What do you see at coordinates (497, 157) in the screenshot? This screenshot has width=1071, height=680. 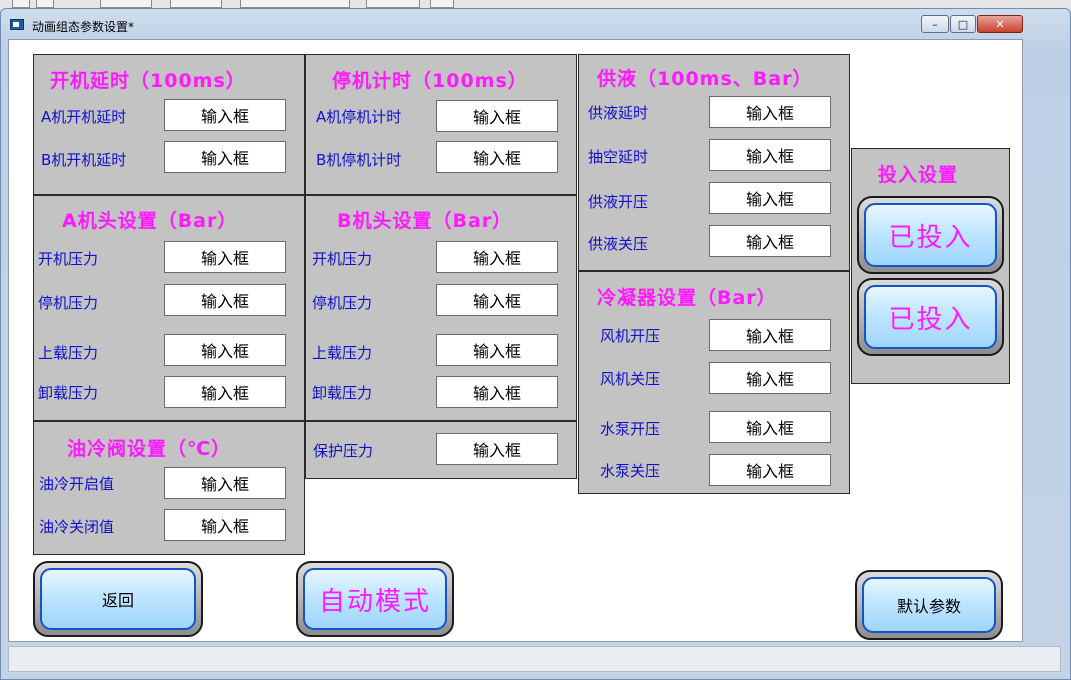 I see `stop-timer-b-input: 输入框` at bounding box center [497, 157].